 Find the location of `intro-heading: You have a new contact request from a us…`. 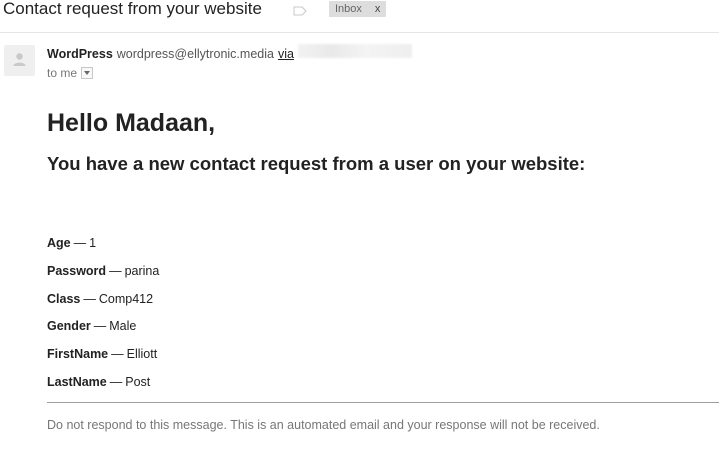

intro-heading: You have a new contact request from a us… is located at coordinates (316, 163).